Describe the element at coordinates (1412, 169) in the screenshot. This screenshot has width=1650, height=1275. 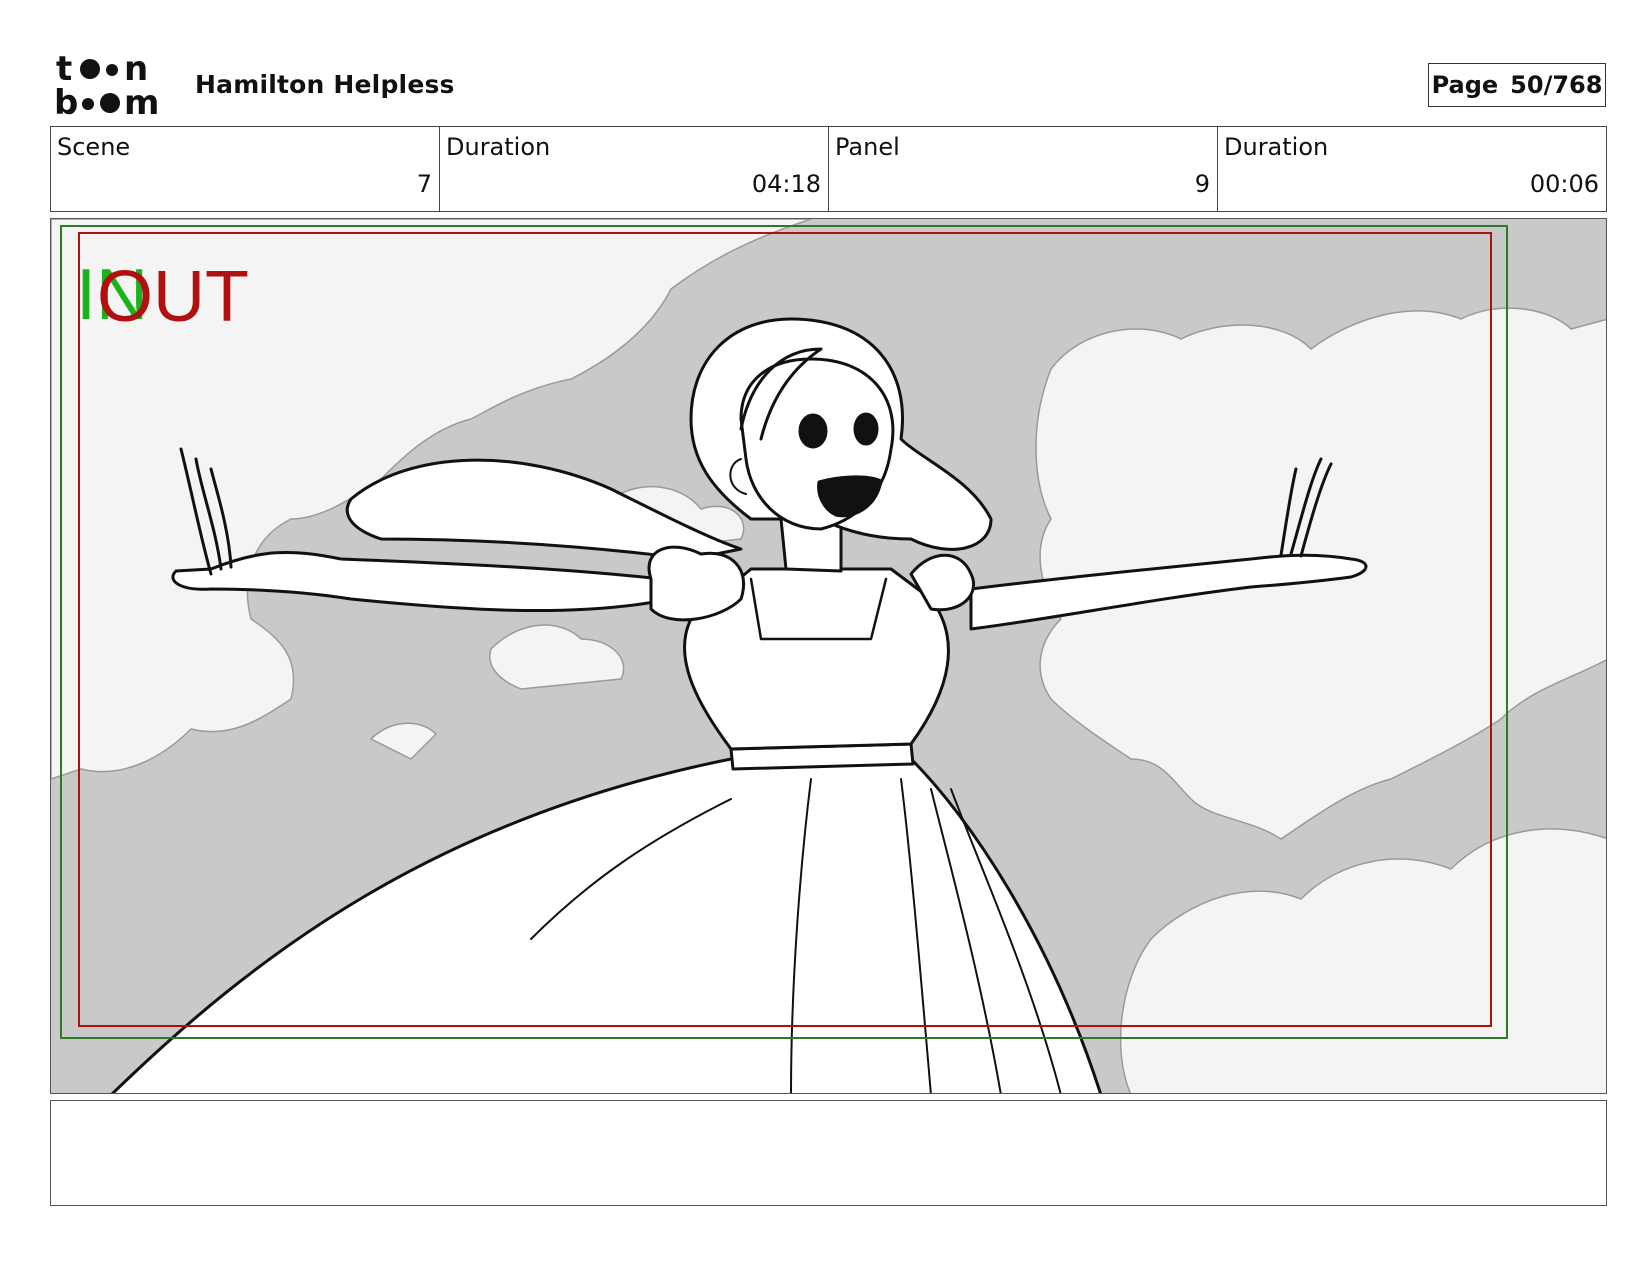
I see `panel-duration-cell: Duration 00:06` at that location.